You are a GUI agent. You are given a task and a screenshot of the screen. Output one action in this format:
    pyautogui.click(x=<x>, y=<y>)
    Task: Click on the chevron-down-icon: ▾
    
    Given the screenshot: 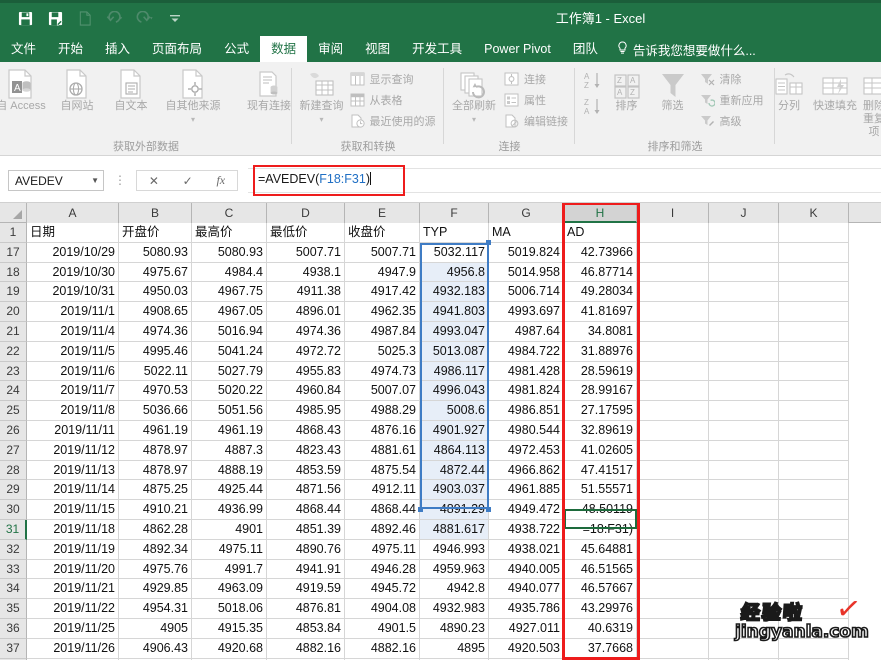 What is the action you would take?
    pyautogui.click(x=474, y=119)
    